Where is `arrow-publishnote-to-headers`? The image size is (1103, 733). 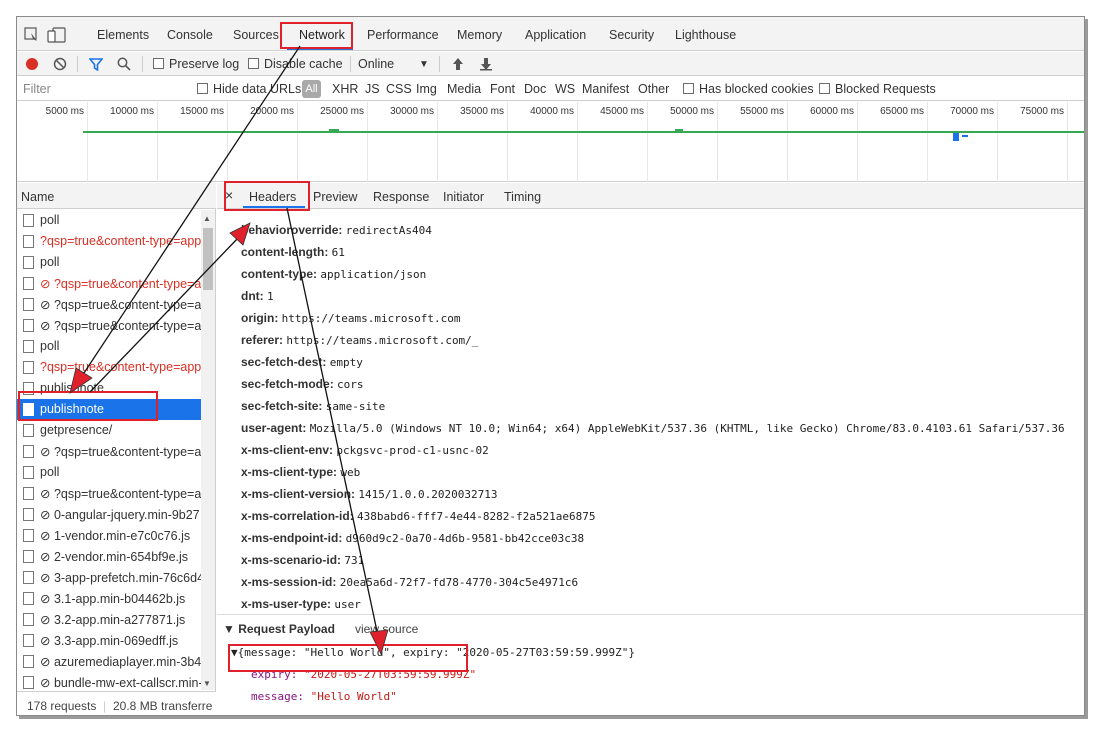 arrow-publishnote-to-headers is located at coordinates (164, 314).